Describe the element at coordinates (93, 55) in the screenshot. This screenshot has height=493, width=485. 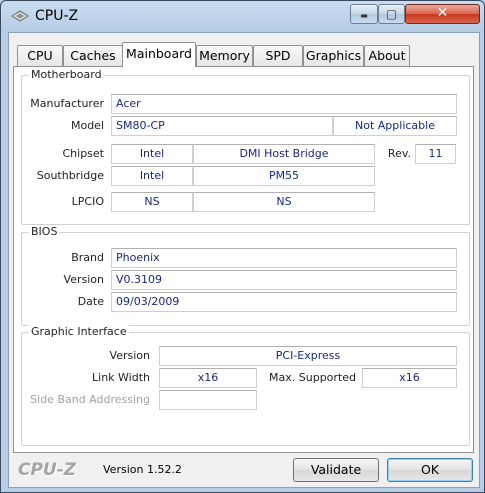
I see `tab-caches: Caches` at that location.